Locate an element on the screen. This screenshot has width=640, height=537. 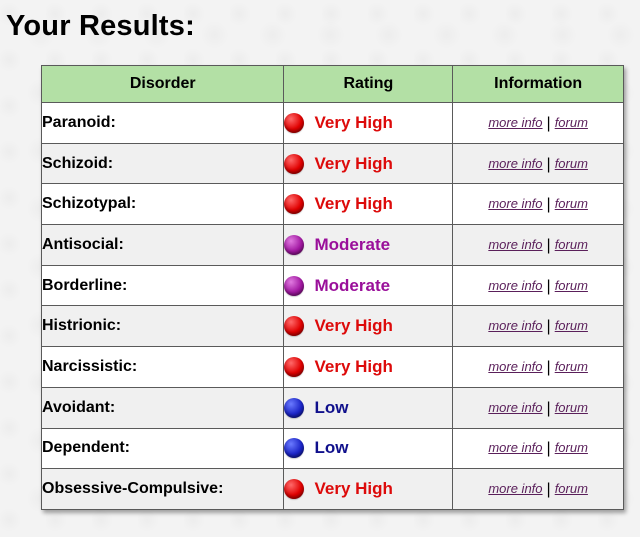
table-row: Schizoid: Very High more info | forum is located at coordinates (332, 163).